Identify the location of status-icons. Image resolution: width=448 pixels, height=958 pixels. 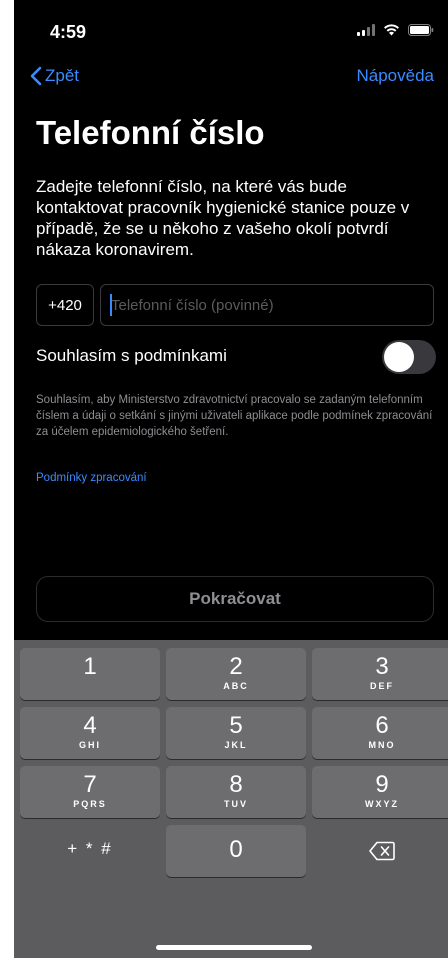
(395, 30).